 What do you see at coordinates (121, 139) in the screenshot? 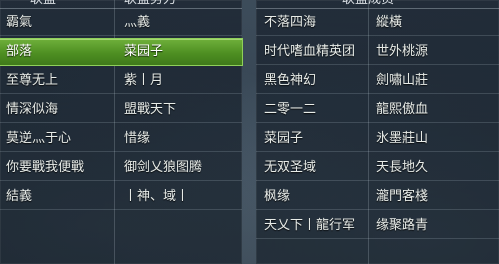
I see `alliance-row: 莫逆灬于心 惜缘` at bounding box center [121, 139].